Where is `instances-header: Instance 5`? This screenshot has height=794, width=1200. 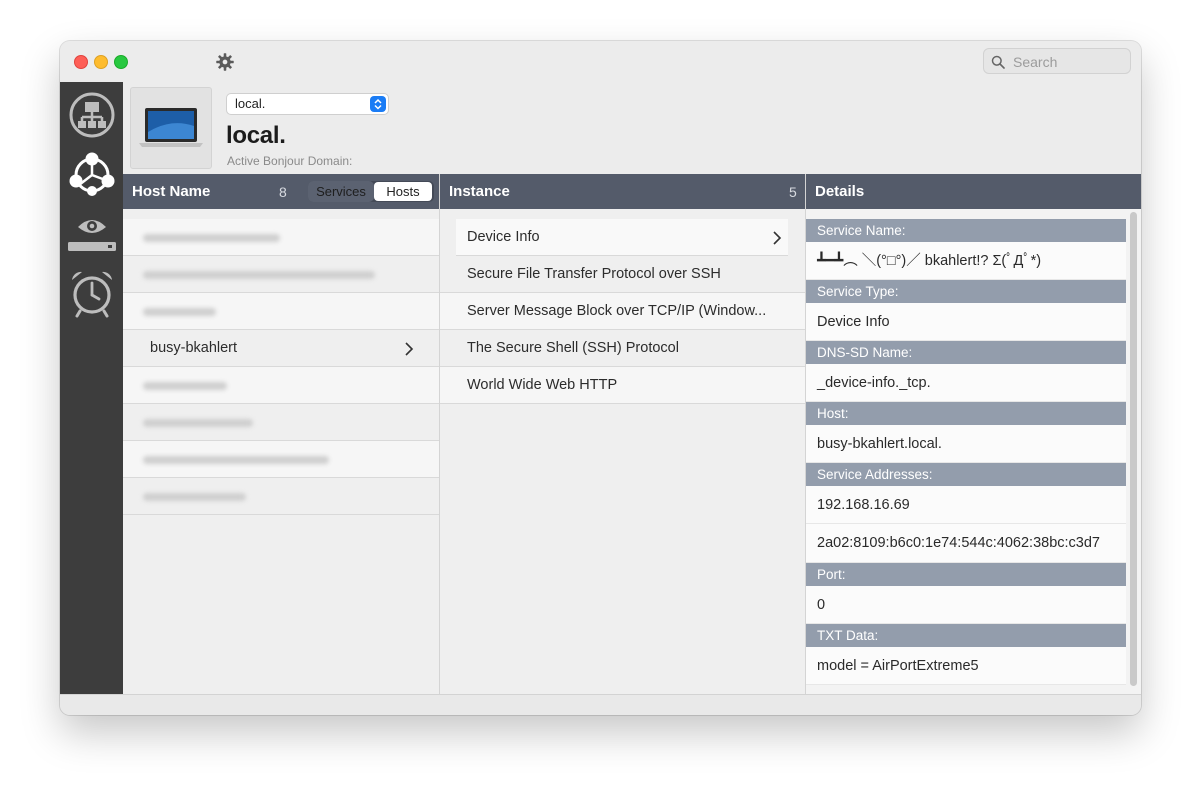
instances-header: Instance 5 is located at coordinates (622, 191).